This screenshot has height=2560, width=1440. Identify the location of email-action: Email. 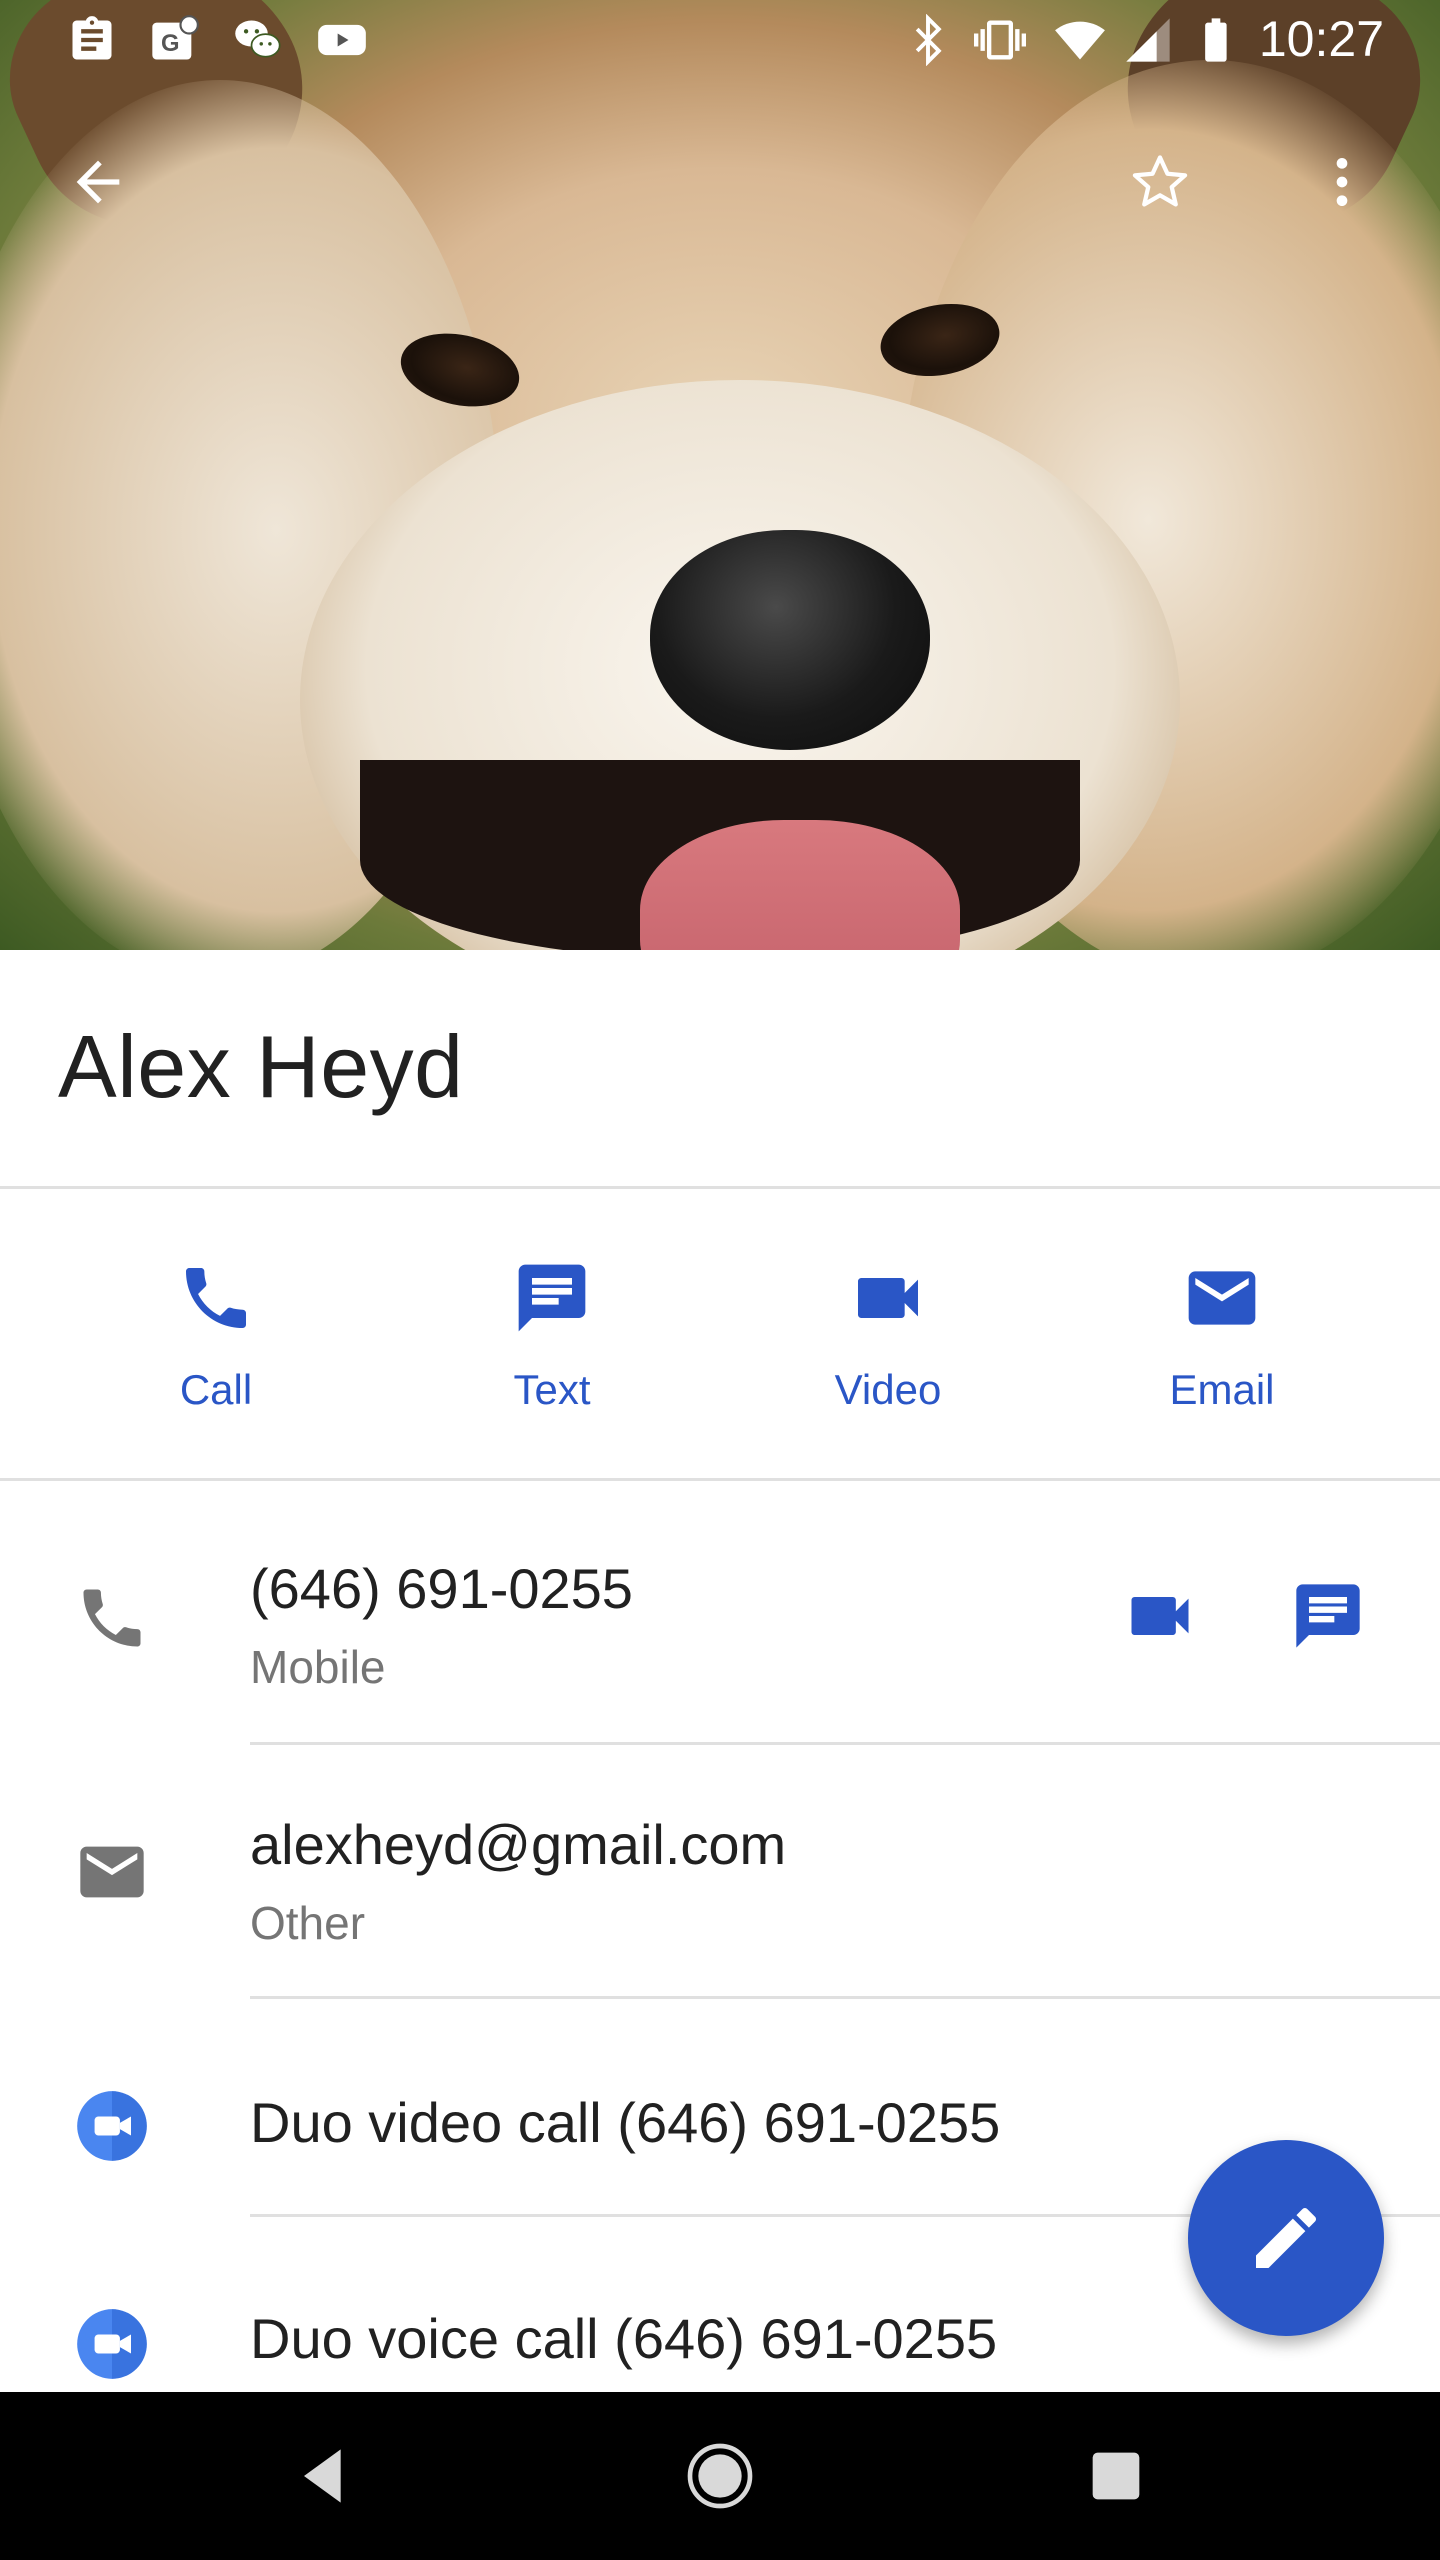
(1222, 1350).